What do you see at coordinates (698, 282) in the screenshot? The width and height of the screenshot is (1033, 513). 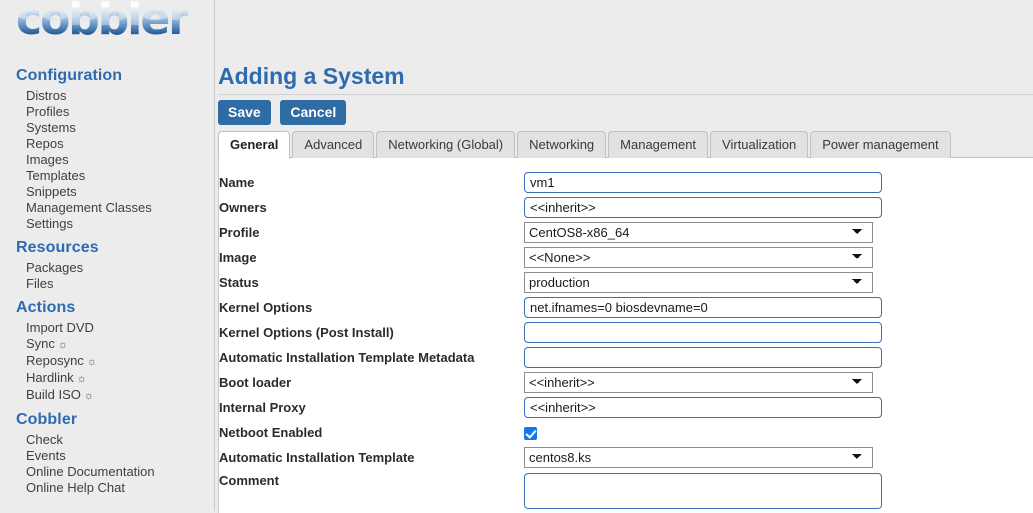 I see `status-select: production` at bounding box center [698, 282].